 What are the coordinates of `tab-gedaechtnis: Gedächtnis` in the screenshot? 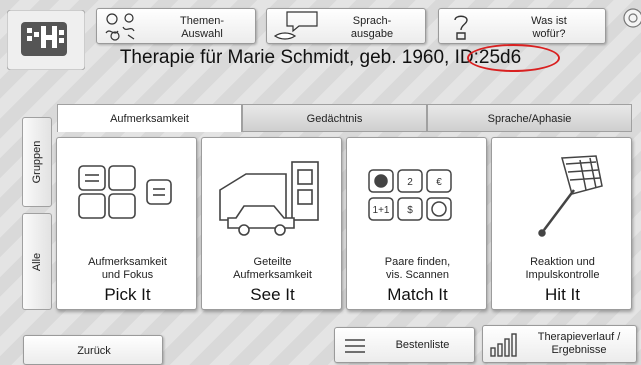 It's located at (334, 118).